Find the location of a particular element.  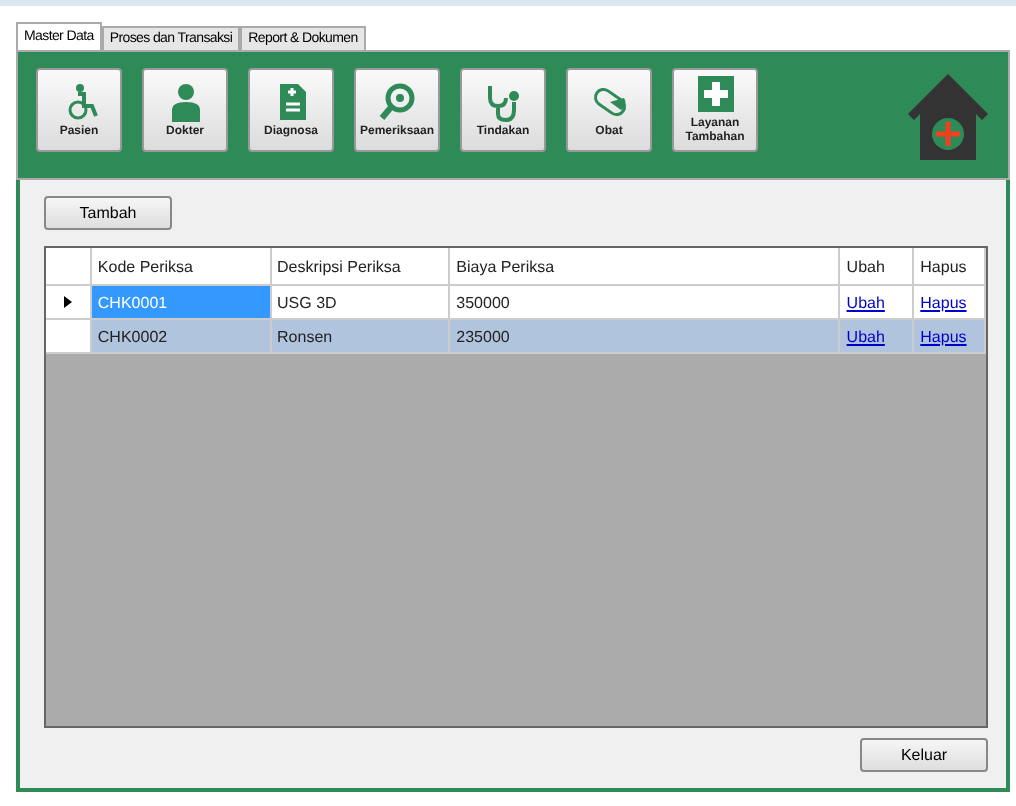

column-header: Deskripsi Periksa is located at coordinates (361, 266).